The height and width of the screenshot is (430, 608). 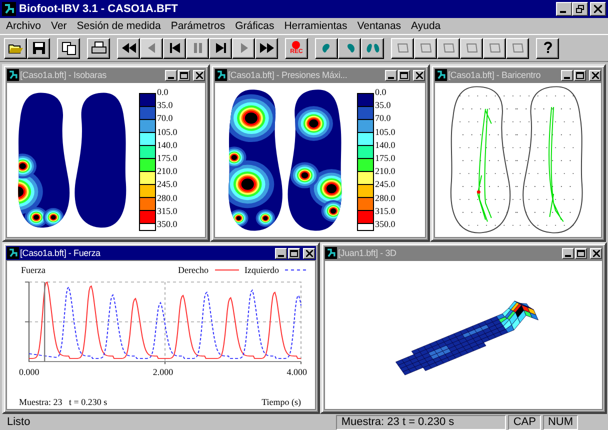 What do you see at coordinates (296, 44) in the screenshot?
I see `record-icon` at bounding box center [296, 44].